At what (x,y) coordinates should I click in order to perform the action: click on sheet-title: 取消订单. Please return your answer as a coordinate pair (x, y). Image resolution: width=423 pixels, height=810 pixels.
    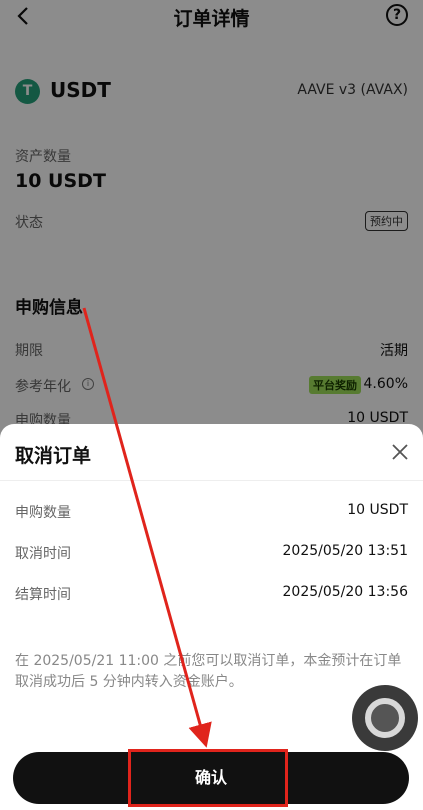
    Looking at the image, I should click on (53, 456).